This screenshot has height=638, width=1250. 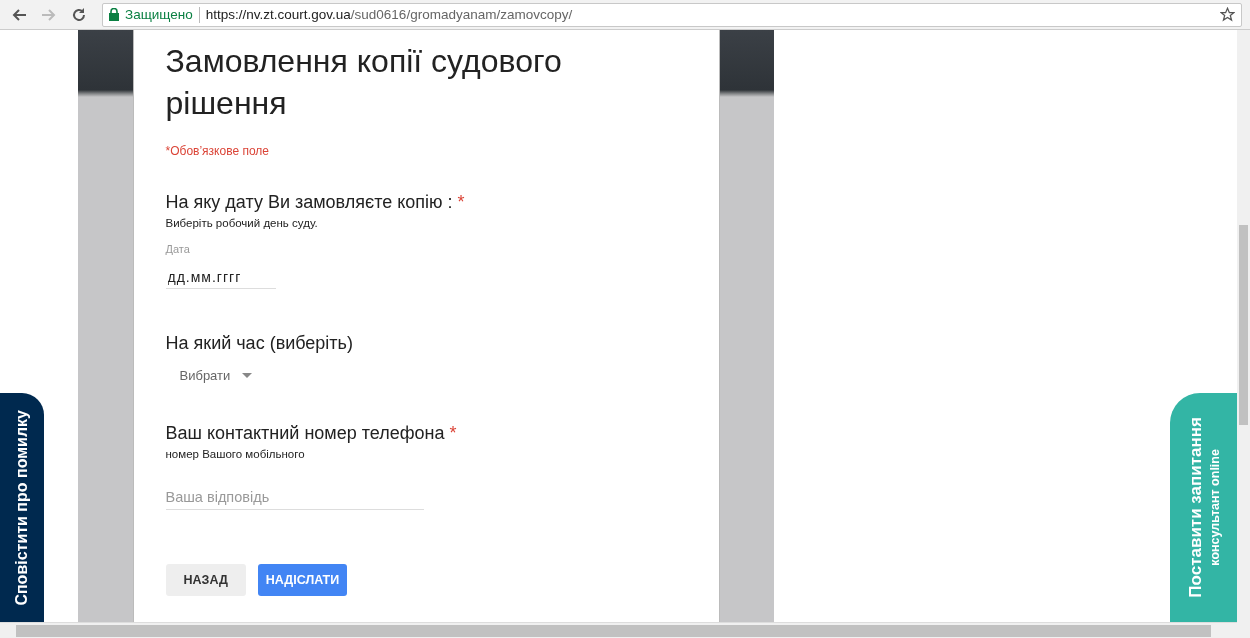 I want to click on question-title: На яку дату Ви замовляєте копію :, so click(x=309, y=202).